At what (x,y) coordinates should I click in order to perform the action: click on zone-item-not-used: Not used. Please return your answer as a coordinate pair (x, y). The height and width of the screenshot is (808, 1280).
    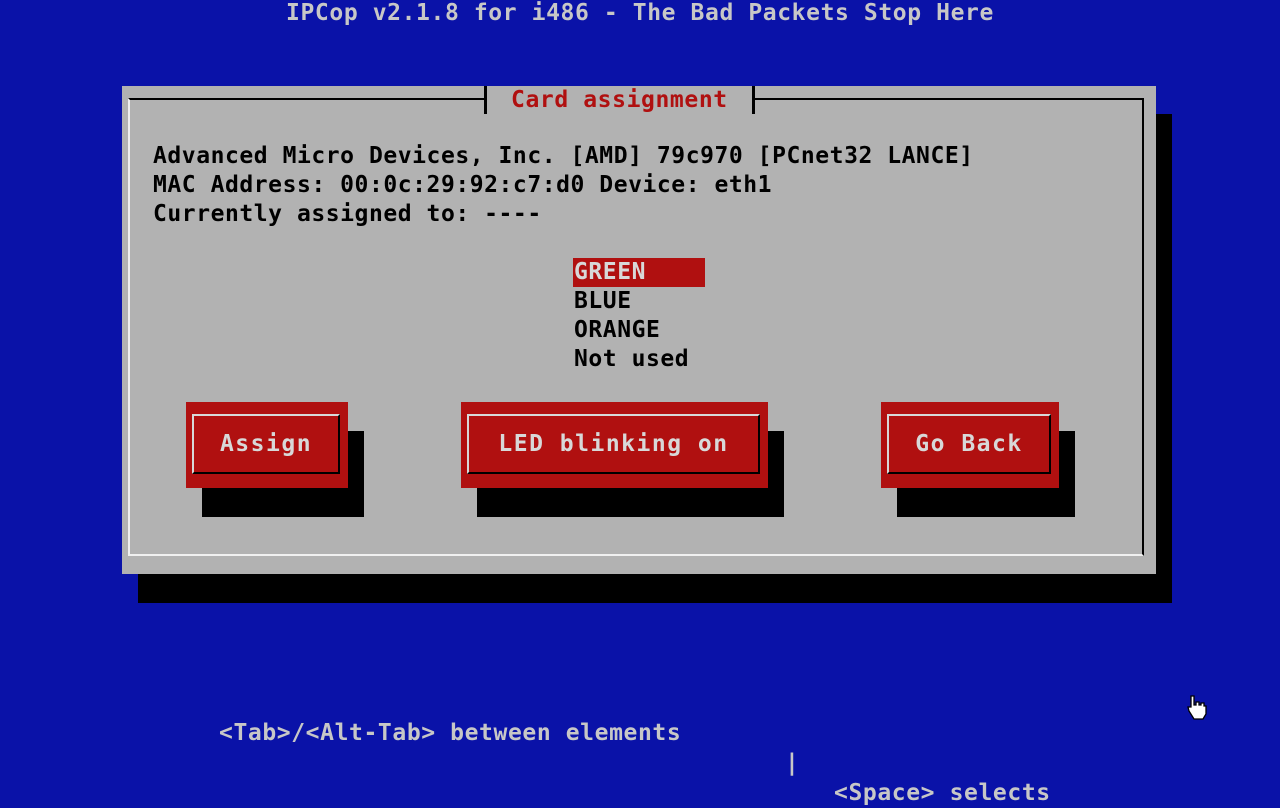
    Looking at the image, I should click on (639, 359).